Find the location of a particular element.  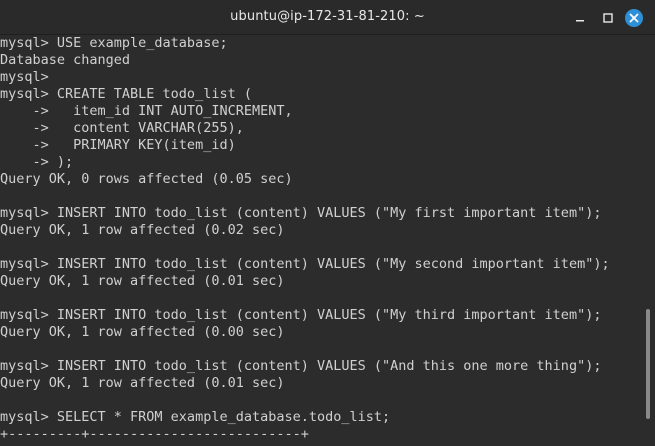

terminal-line: Query OK, 1 row affected (0.00 sec) is located at coordinates (142, 332).